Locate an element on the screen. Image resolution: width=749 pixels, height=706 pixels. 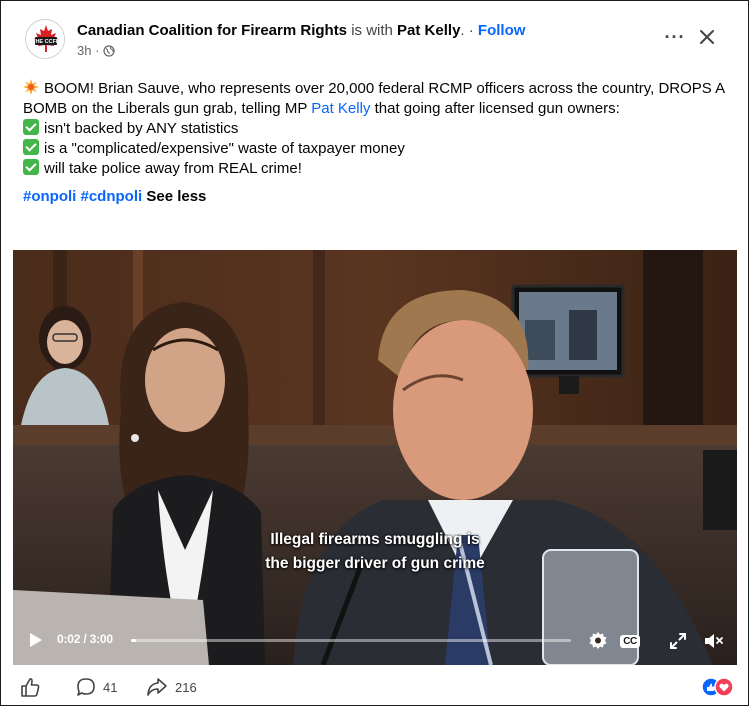
expand-icon is located at coordinates (678, 641).